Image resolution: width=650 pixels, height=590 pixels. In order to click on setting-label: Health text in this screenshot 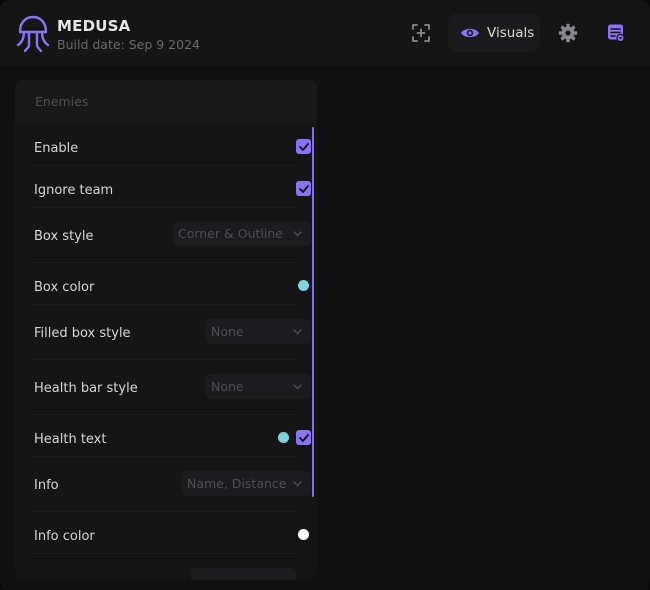, I will do `click(70, 439)`.